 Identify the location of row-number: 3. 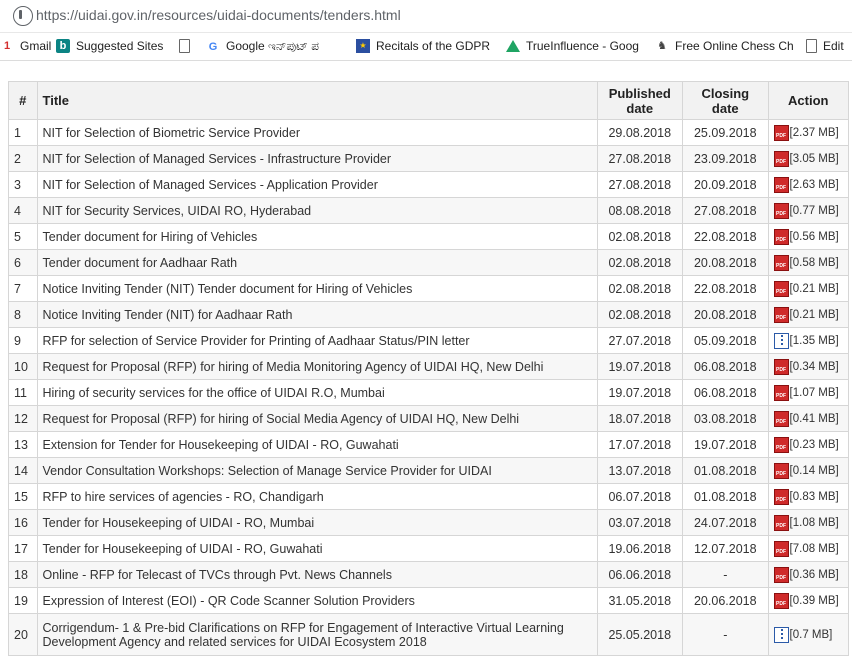
(23, 184).